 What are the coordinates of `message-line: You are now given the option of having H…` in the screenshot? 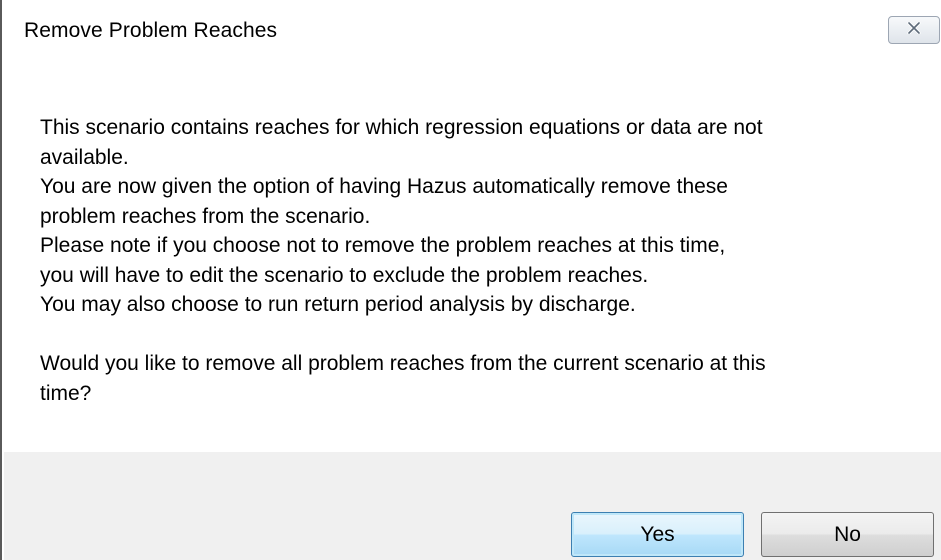 It's located at (384, 186).